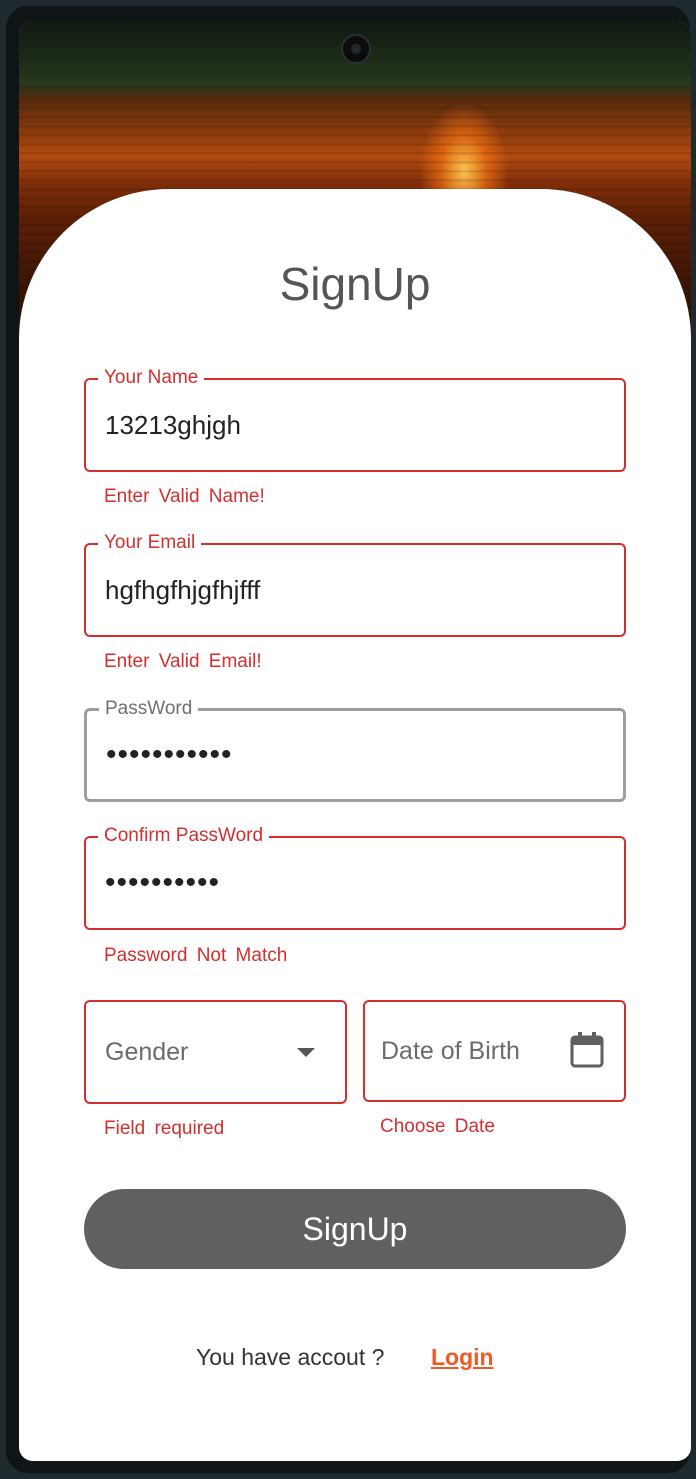 The image size is (696, 1479). What do you see at coordinates (183, 661) in the screenshot?
I see `email-error: Enter Valid Email!` at bounding box center [183, 661].